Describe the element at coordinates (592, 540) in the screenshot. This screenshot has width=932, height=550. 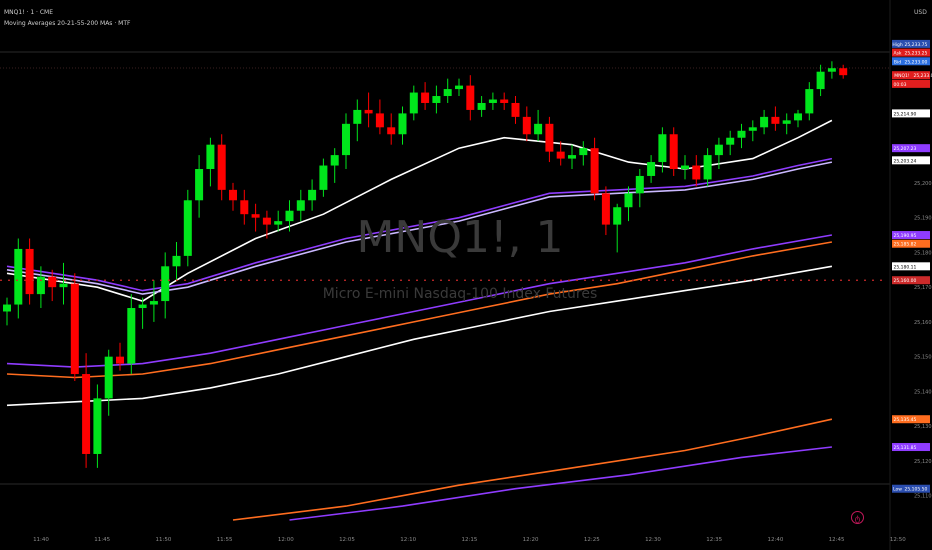
I see `x-tick-label: 12:25` at that location.